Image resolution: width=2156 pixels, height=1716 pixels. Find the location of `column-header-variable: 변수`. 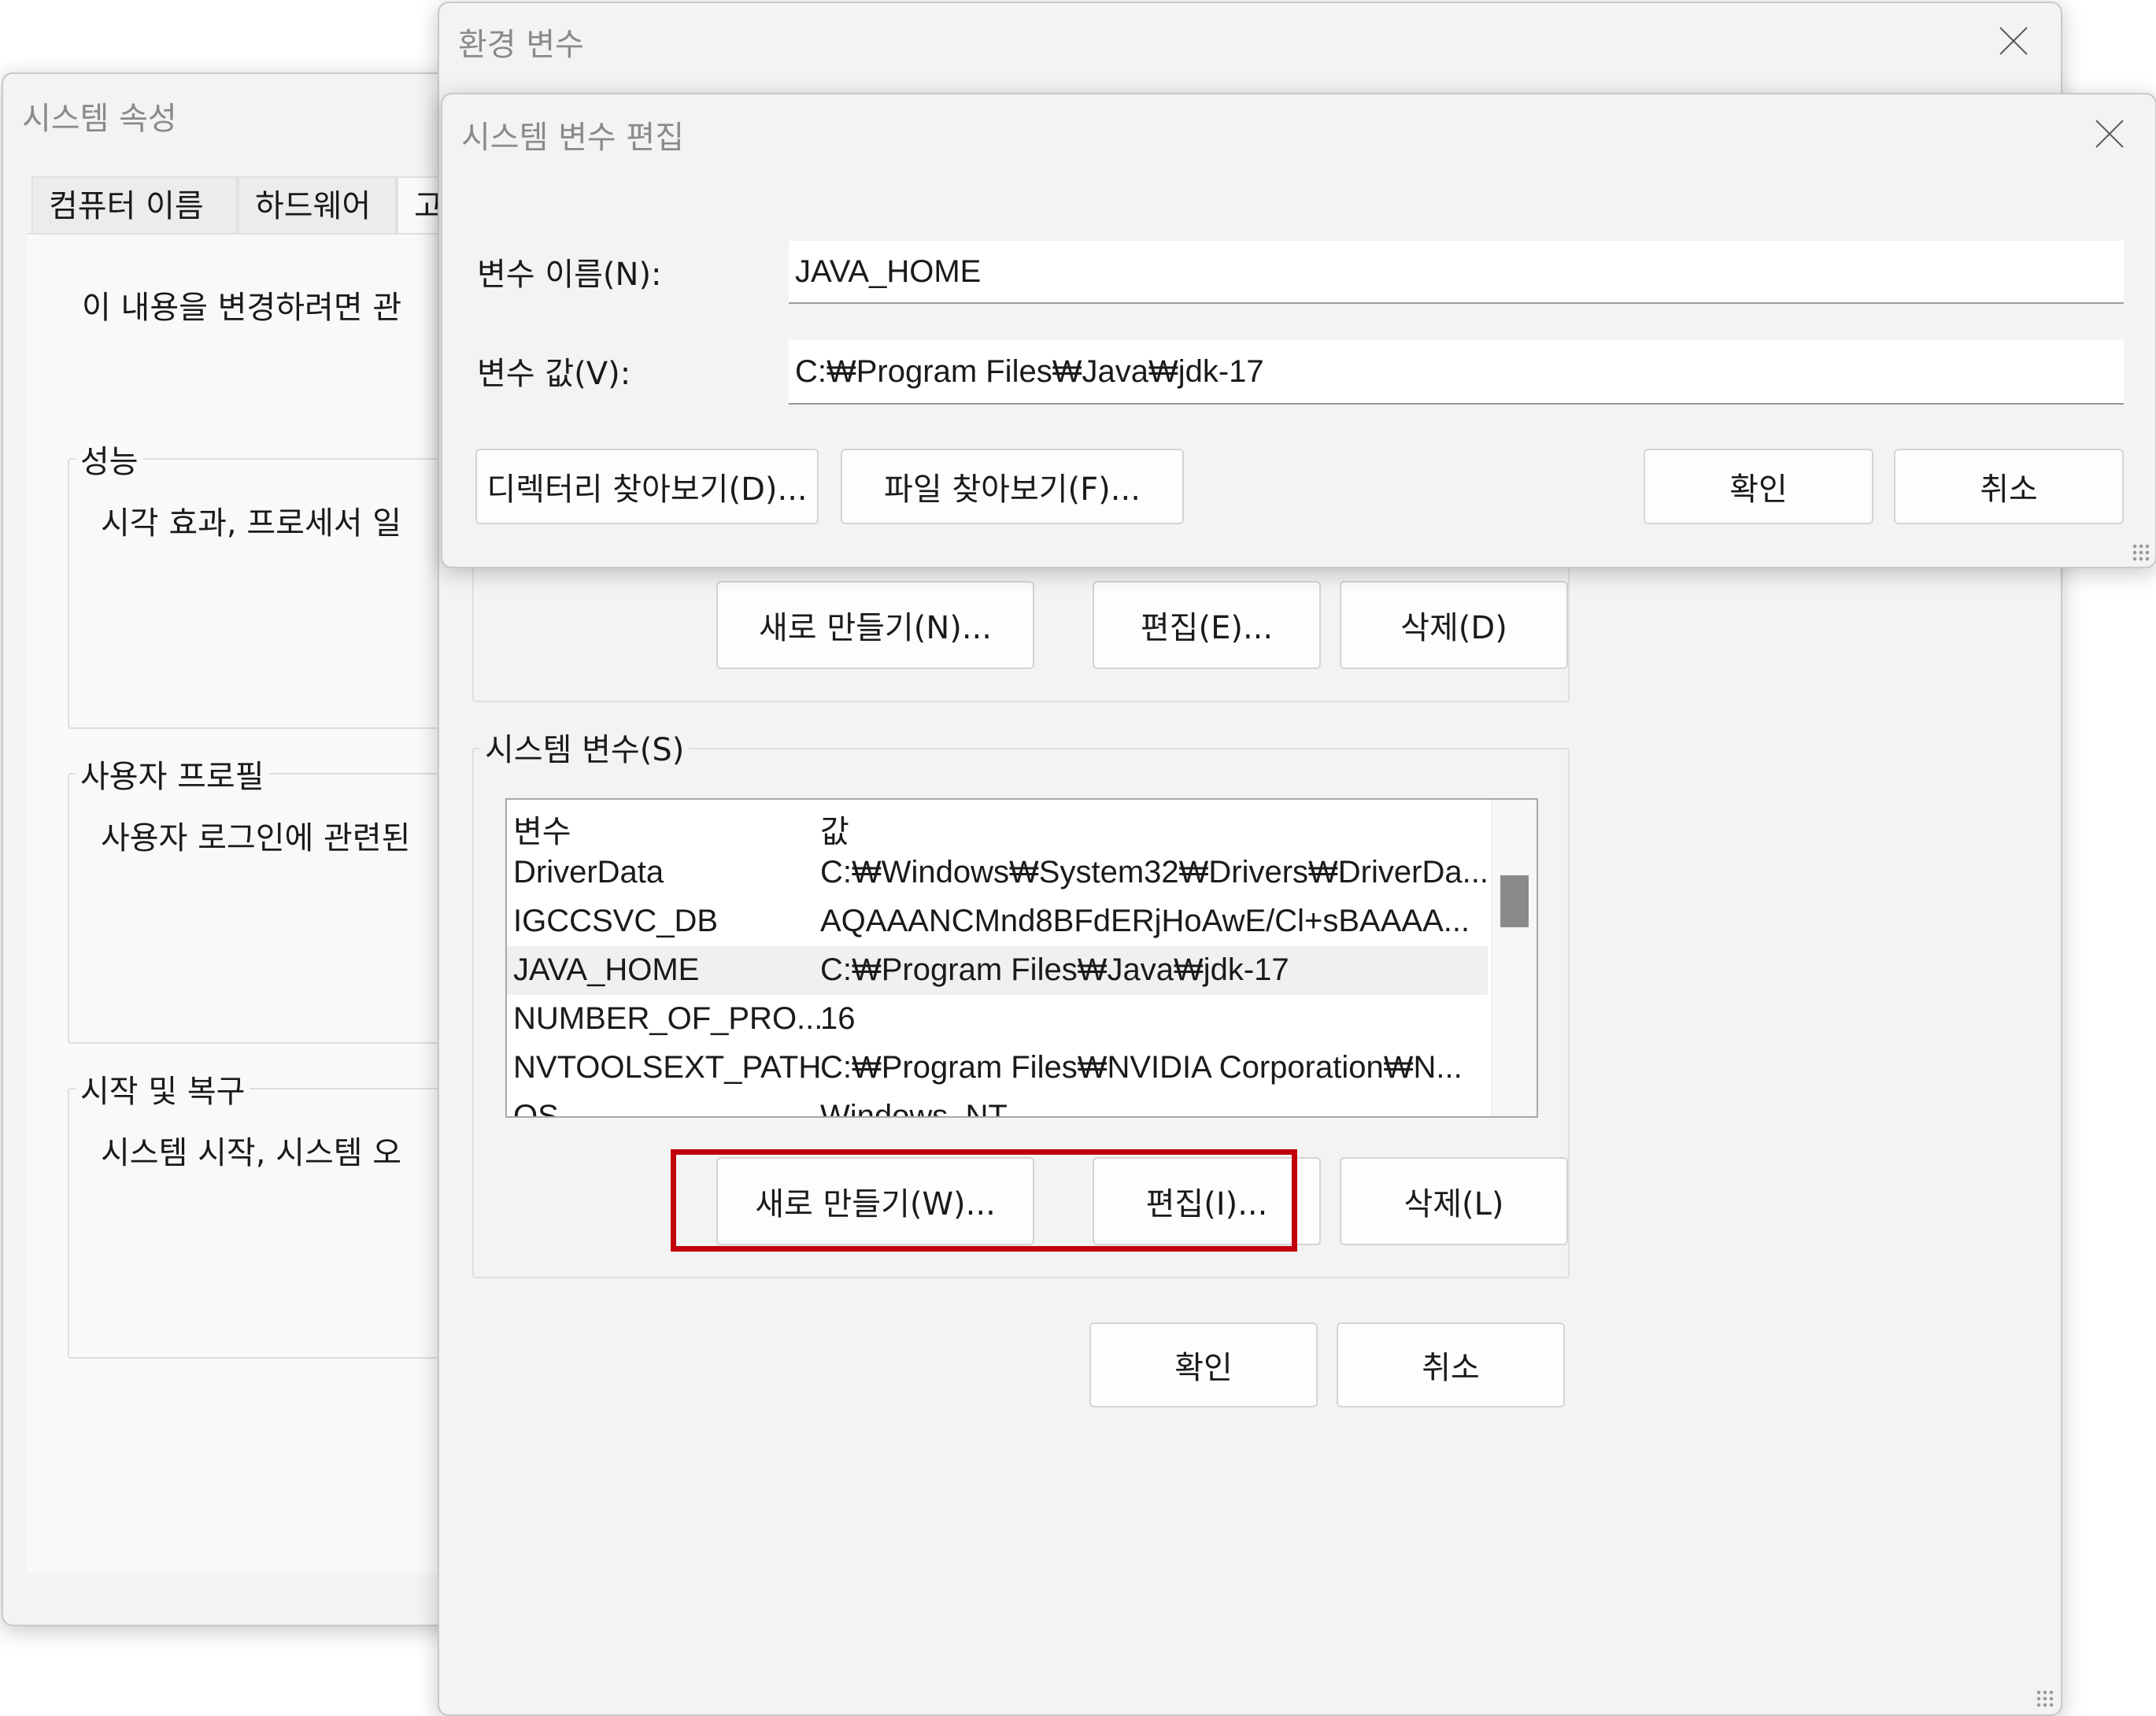

column-header-variable: 변수 is located at coordinates (542, 829).